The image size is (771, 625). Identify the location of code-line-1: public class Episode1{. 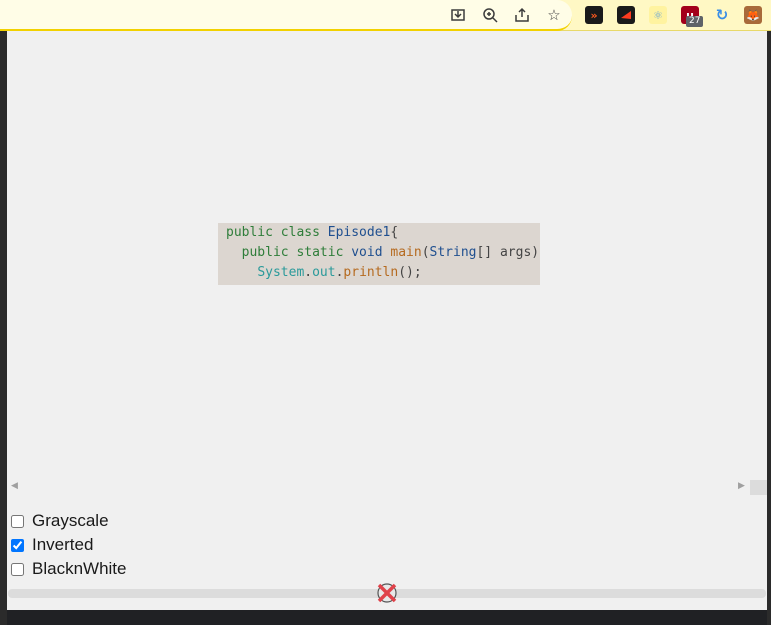
(312, 232).